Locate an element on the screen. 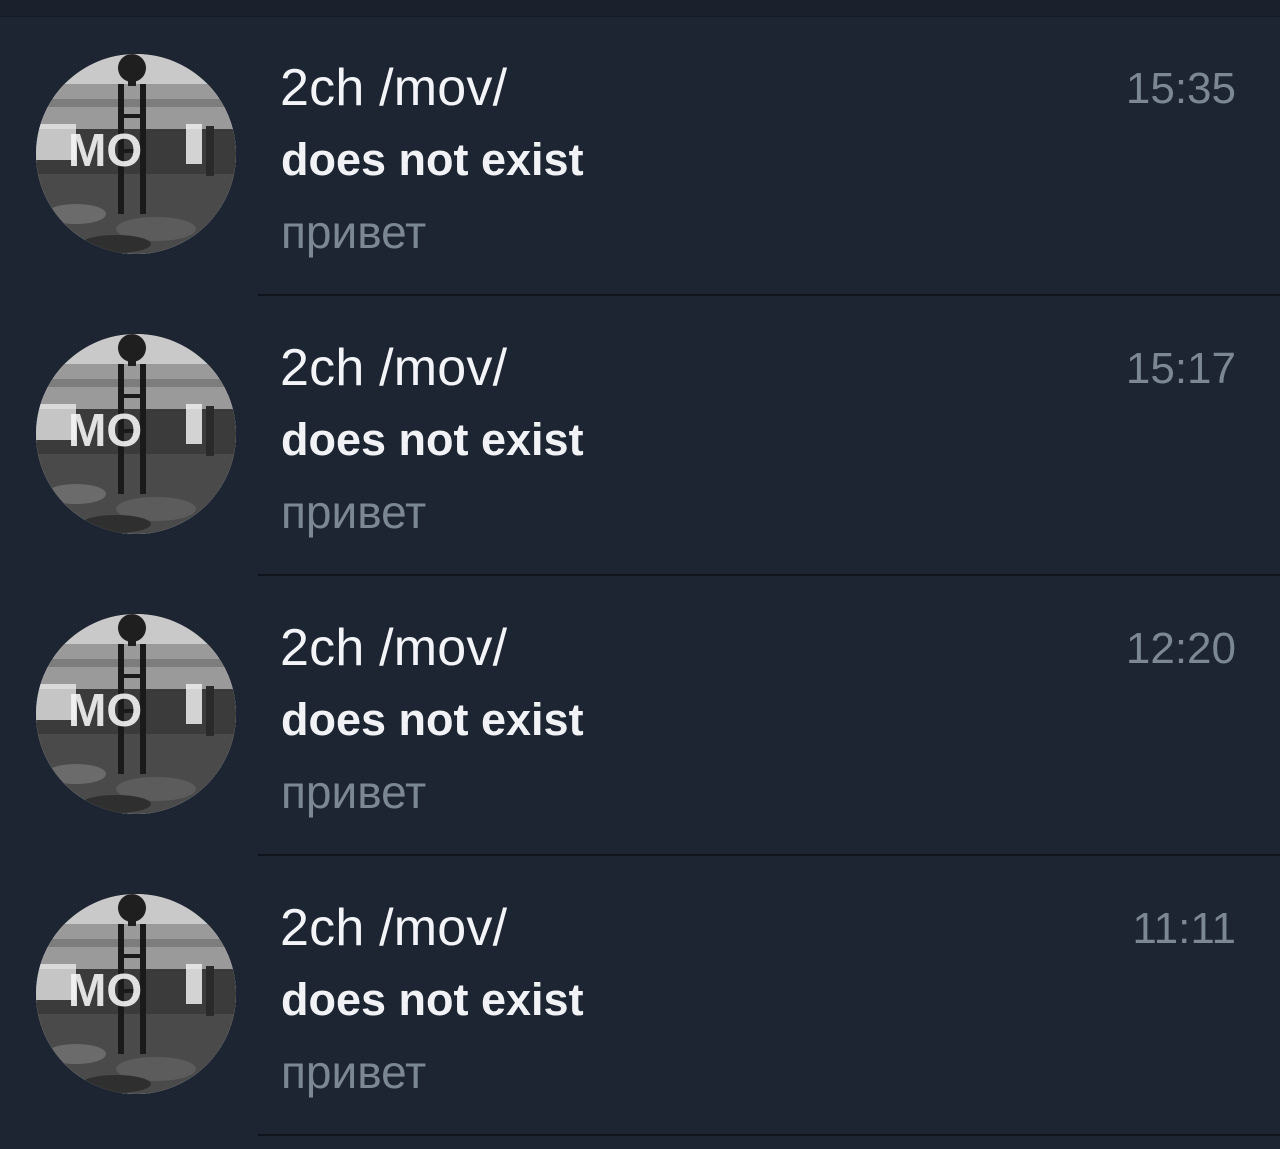 Image resolution: width=1280 pixels, height=1149 pixels. top-bar is located at coordinates (640, 8).